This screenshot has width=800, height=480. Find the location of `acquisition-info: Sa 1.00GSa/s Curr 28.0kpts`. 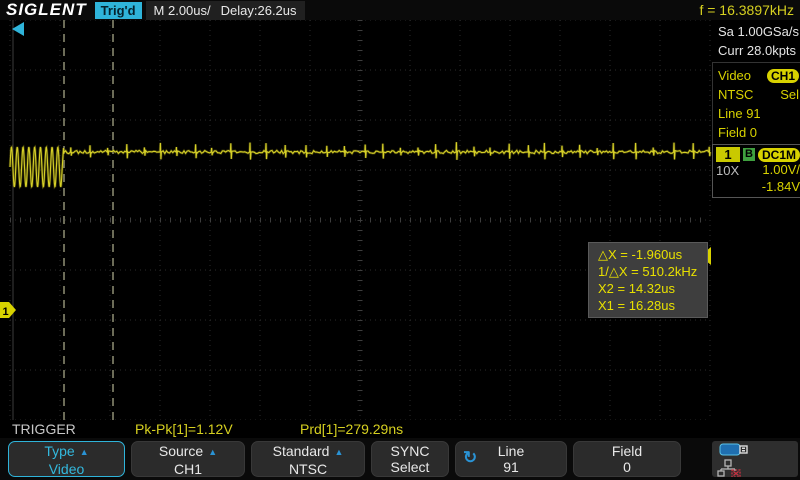

acquisition-info: Sa 1.00GSa/s Curr 28.0kpts is located at coordinates (756, 40).